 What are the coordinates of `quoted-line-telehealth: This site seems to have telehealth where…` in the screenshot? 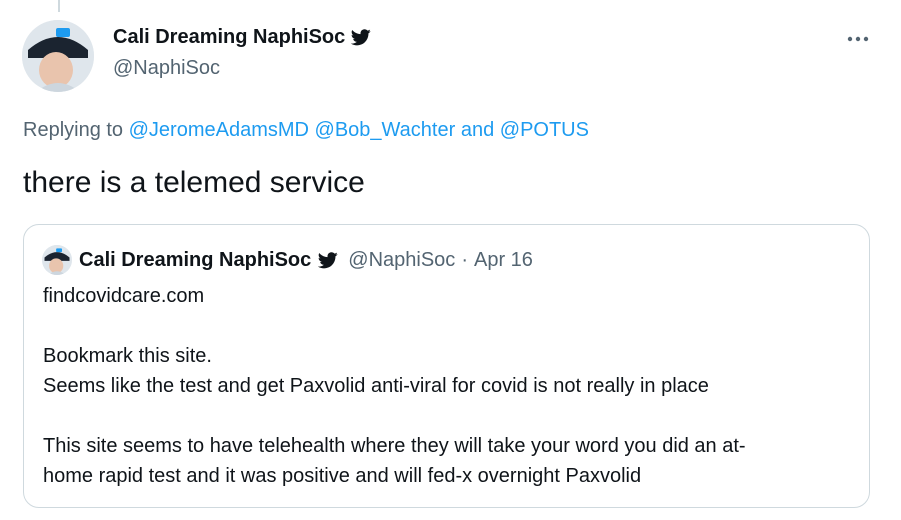 It's located at (394, 446).